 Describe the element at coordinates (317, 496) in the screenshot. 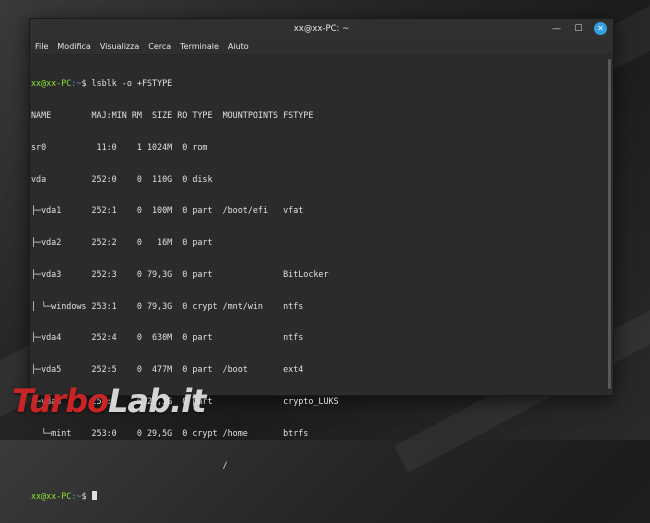

I see `current-prompt-line: xx@xx-PC:~$` at that location.